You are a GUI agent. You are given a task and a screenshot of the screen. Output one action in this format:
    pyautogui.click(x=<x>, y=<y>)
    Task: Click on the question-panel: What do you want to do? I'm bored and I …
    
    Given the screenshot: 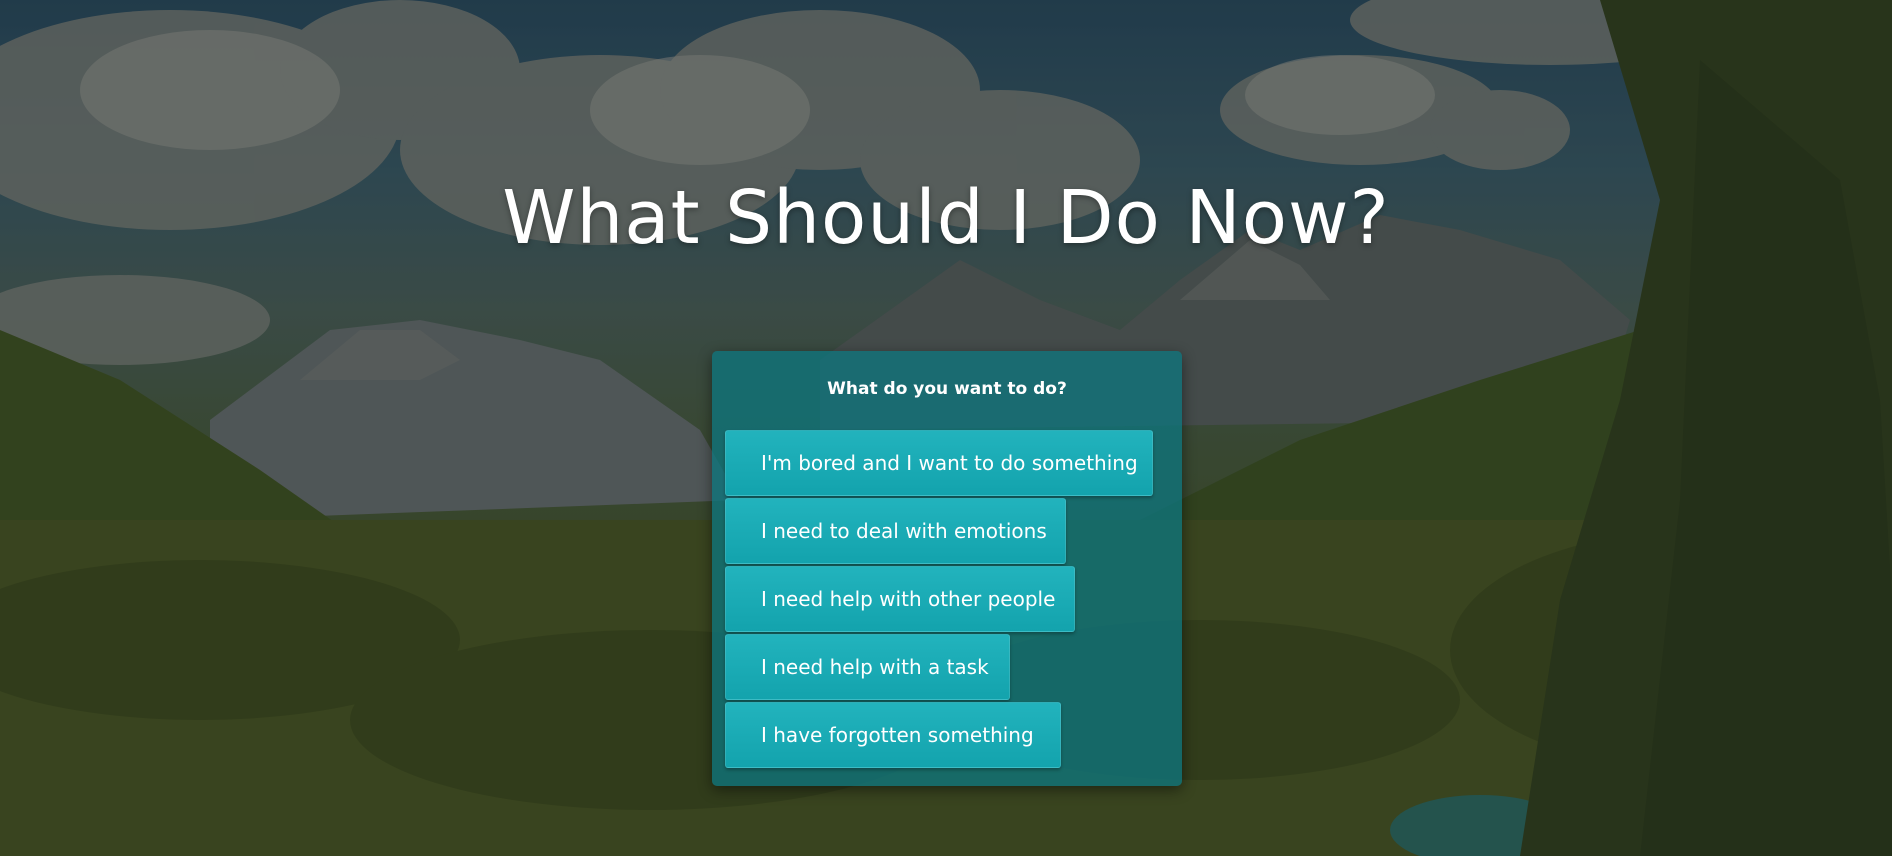 What is the action you would take?
    pyautogui.click(x=947, y=568)
    